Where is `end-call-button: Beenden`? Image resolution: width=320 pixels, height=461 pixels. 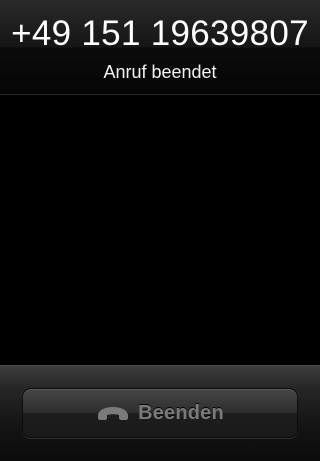
end-call-button: Beenden is located at coordinates (160, 413).